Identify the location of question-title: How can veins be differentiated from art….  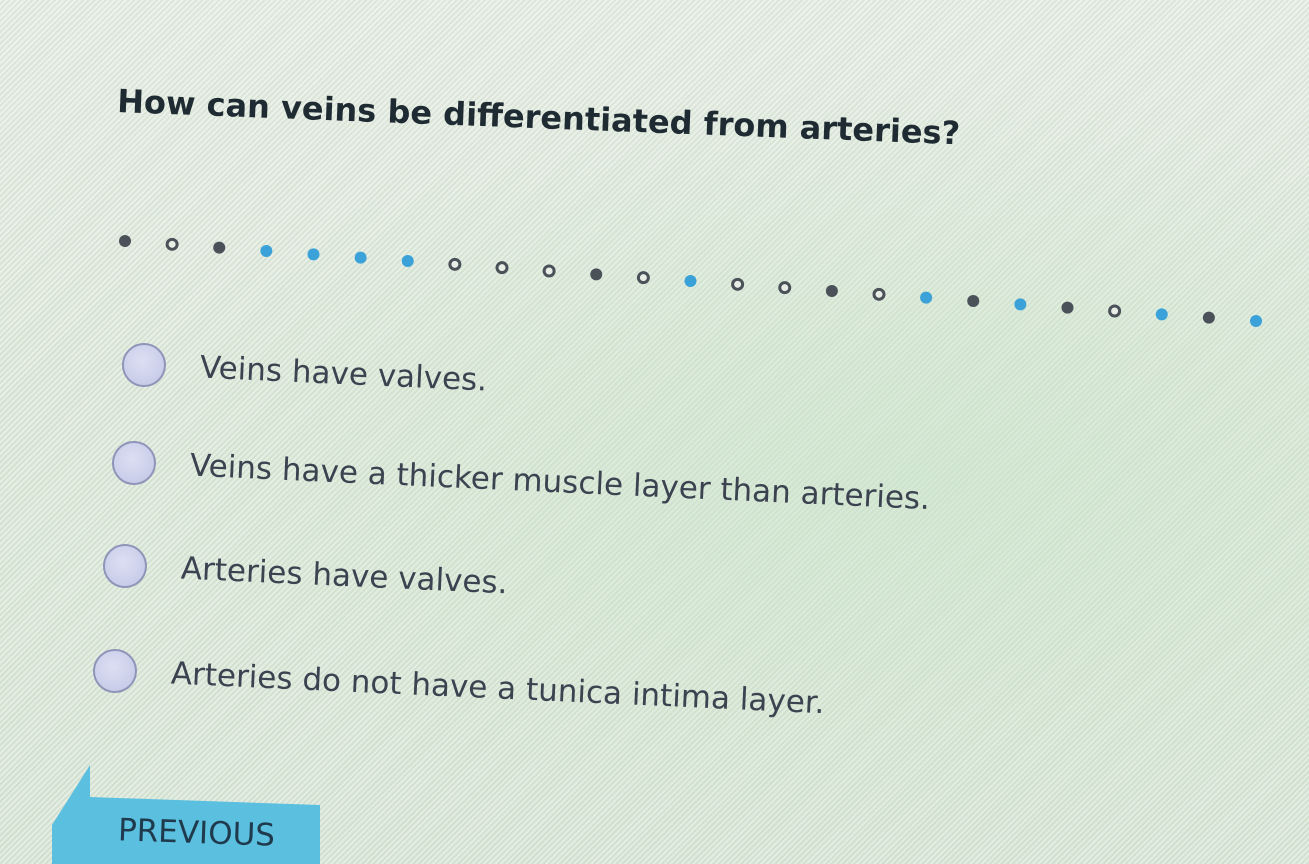
(538, 117).